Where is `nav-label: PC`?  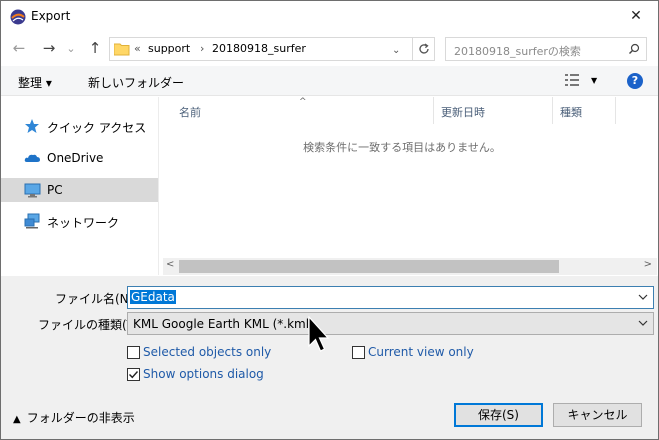
nav-label: PC is located at coordinates (55, 190).